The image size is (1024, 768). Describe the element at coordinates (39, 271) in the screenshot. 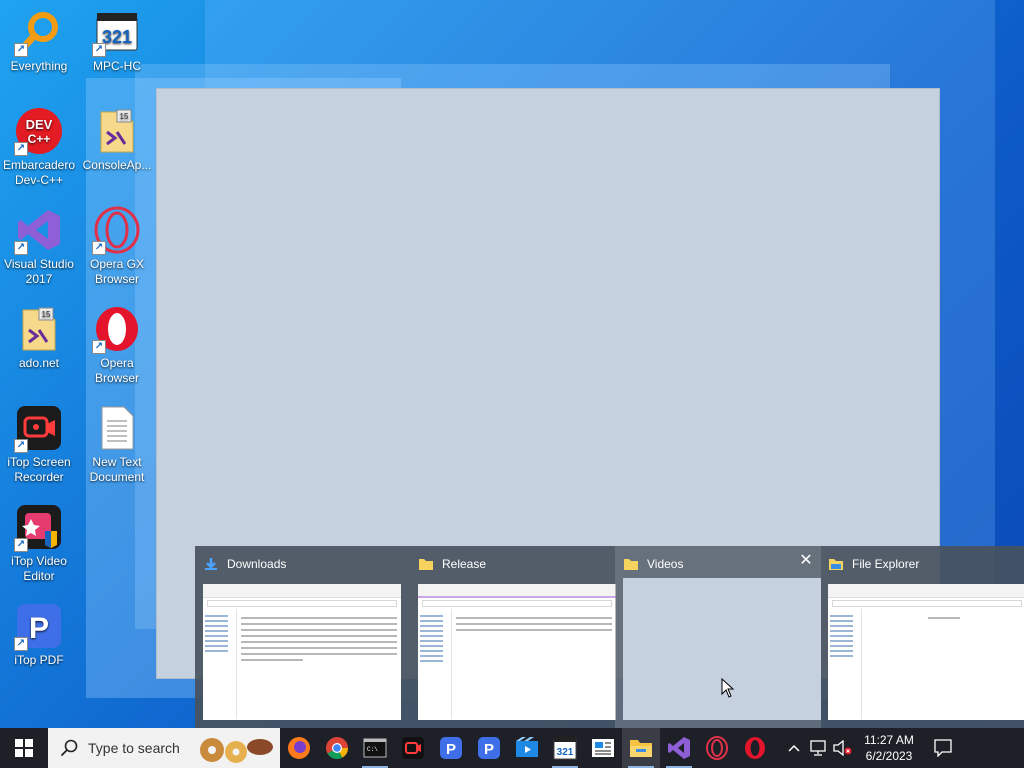

I see `desktop-icon-label: Visual Studio 2017` at that location.